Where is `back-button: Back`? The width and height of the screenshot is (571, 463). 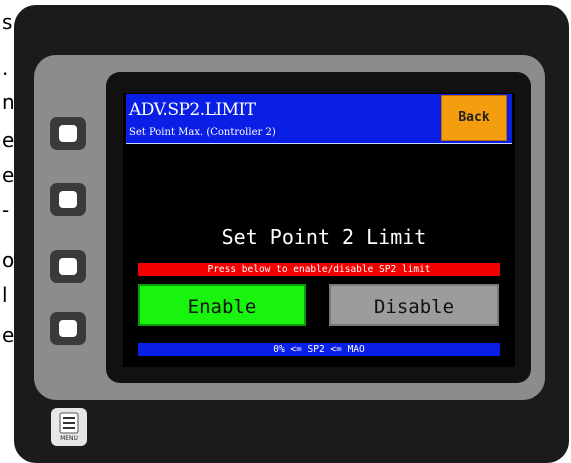
back-button: Back is located at coordinates (474, 118).